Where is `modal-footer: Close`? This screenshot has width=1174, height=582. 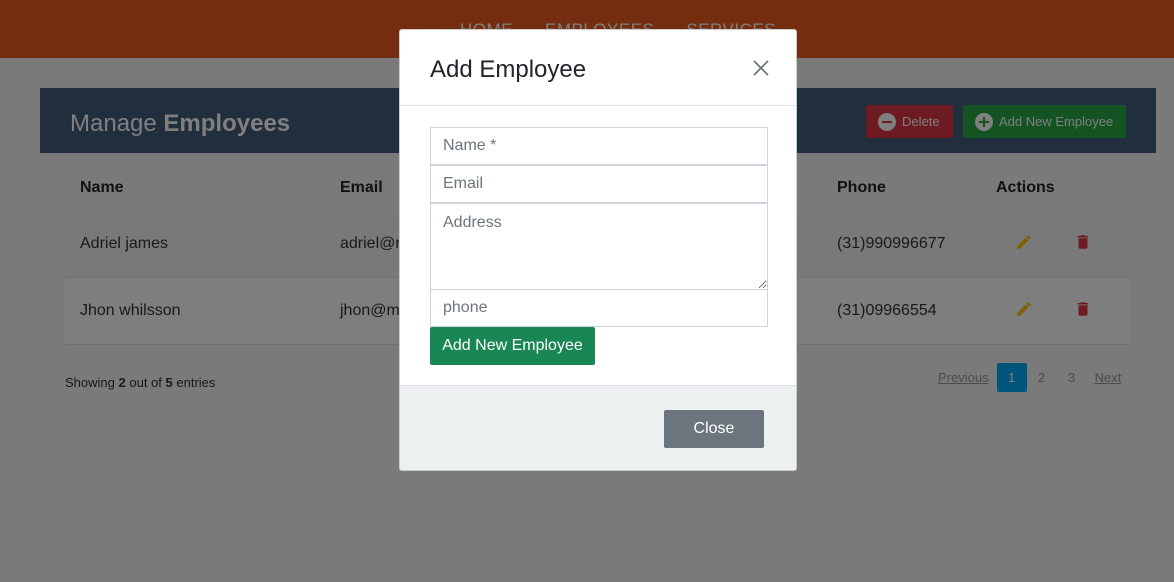 modal-footer: Close is located at coordinates (598, 427).